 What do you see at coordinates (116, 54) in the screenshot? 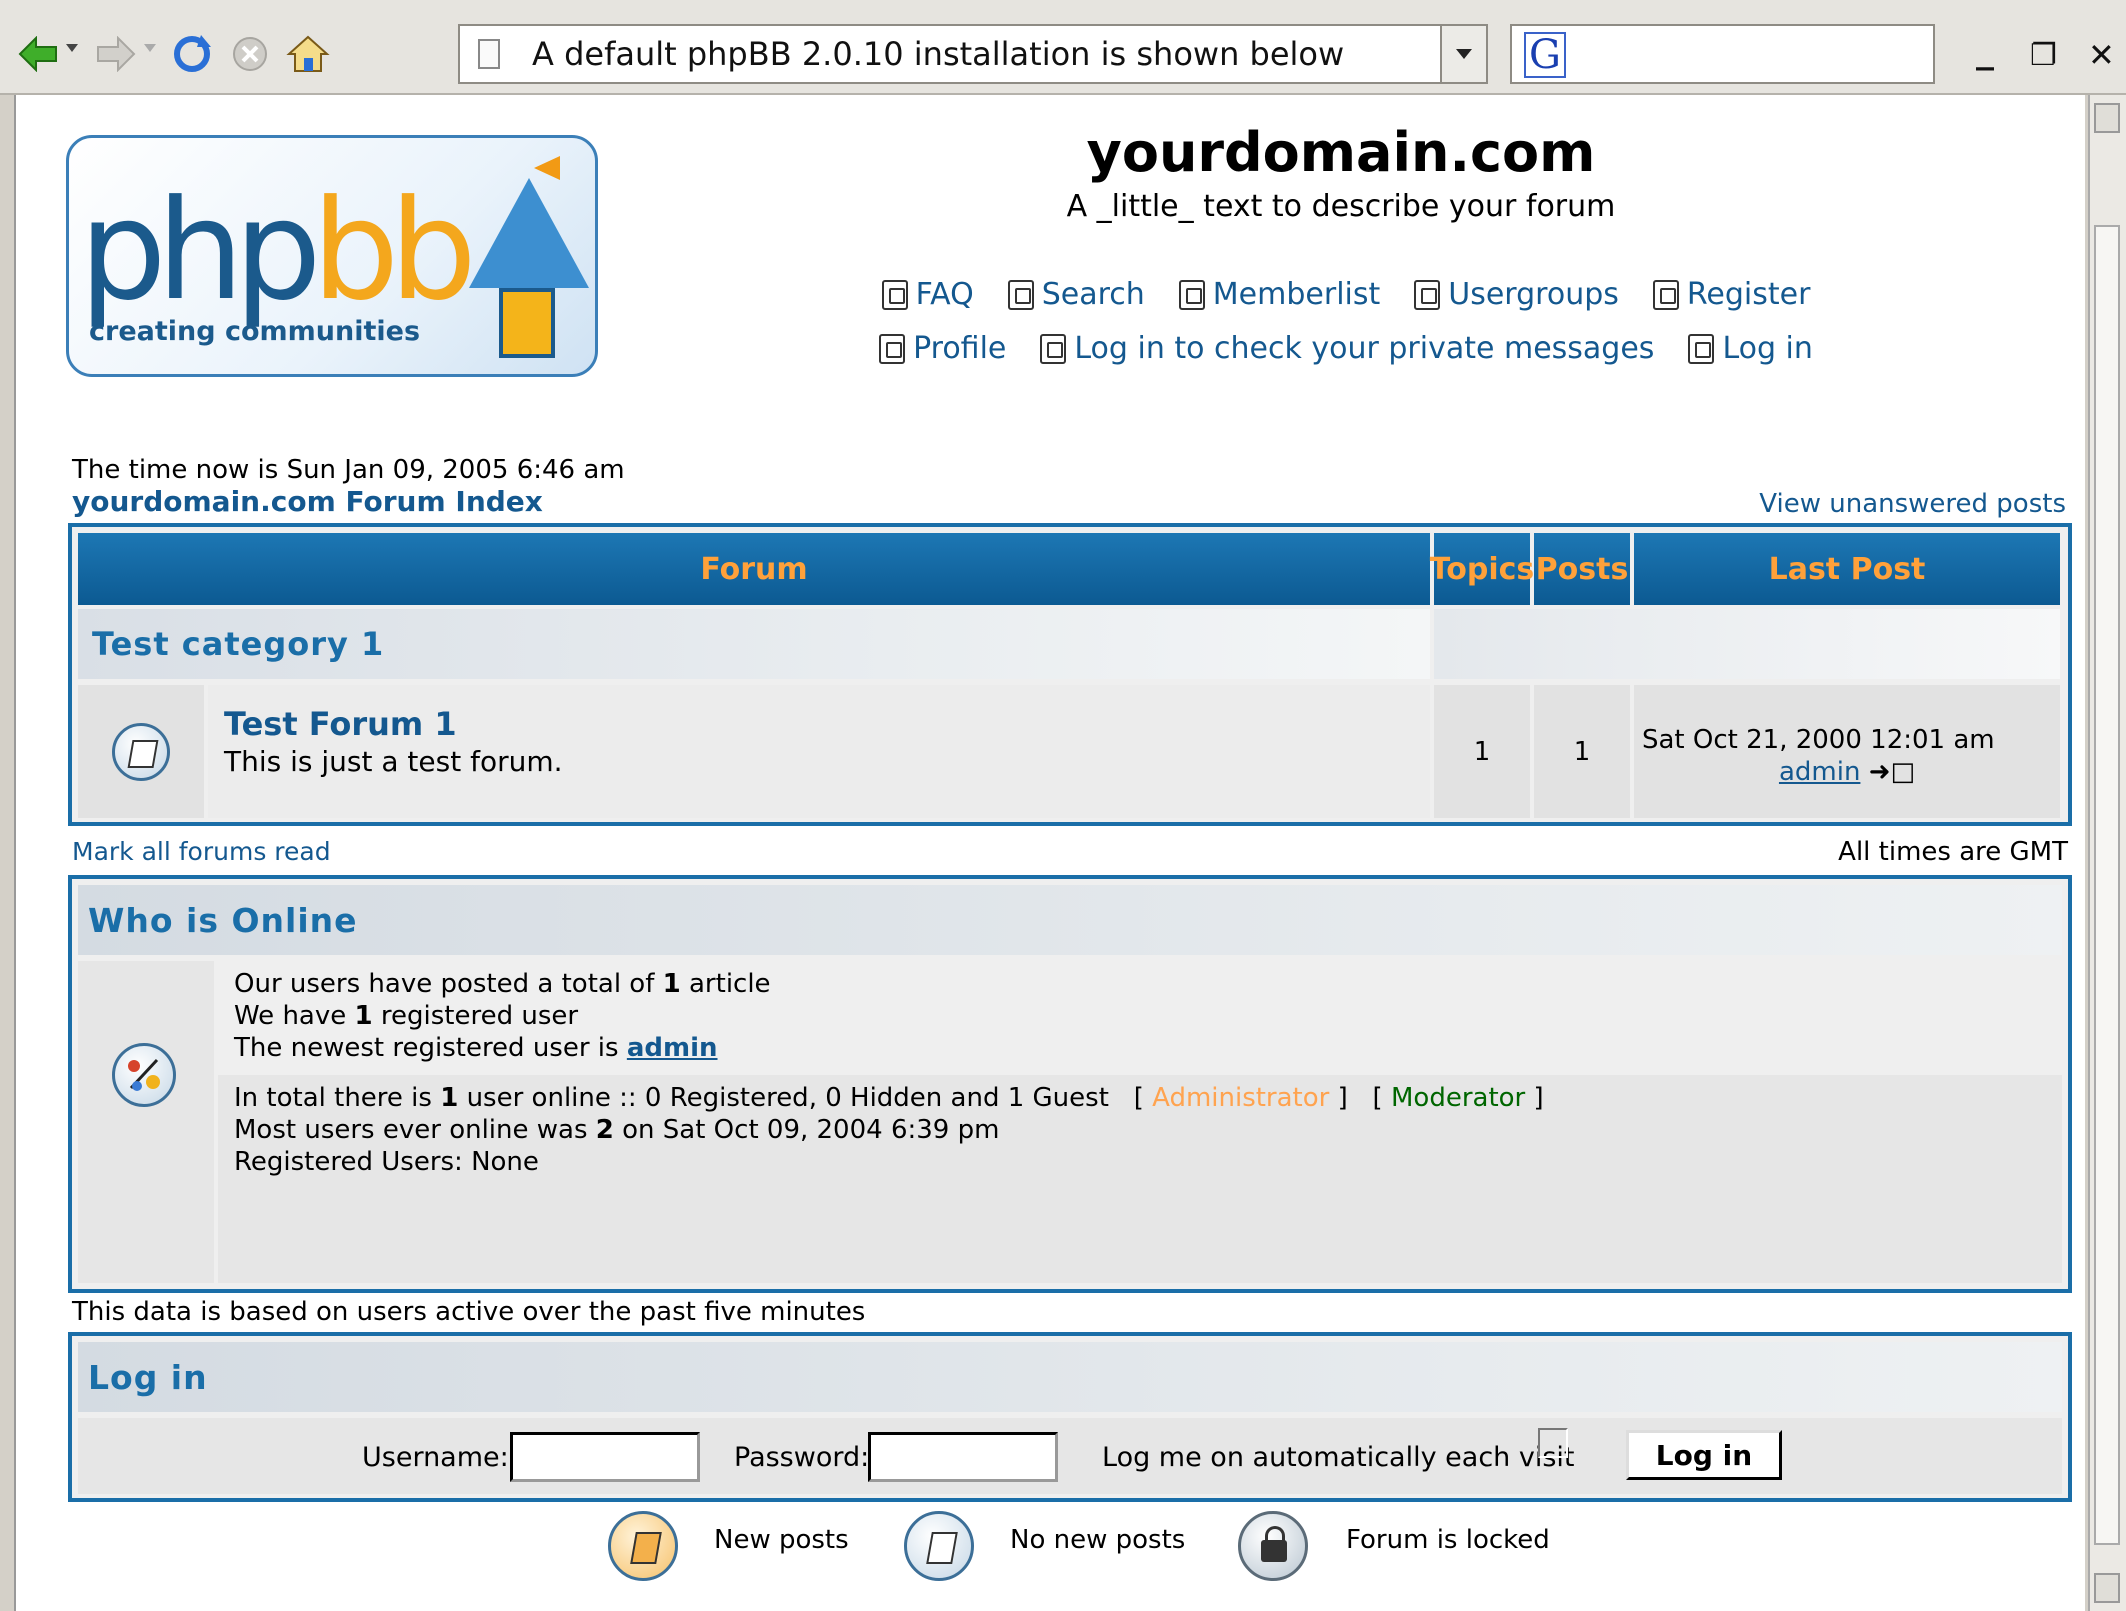
I see `forward-arrow-icon` at bounding box center [116, 54].